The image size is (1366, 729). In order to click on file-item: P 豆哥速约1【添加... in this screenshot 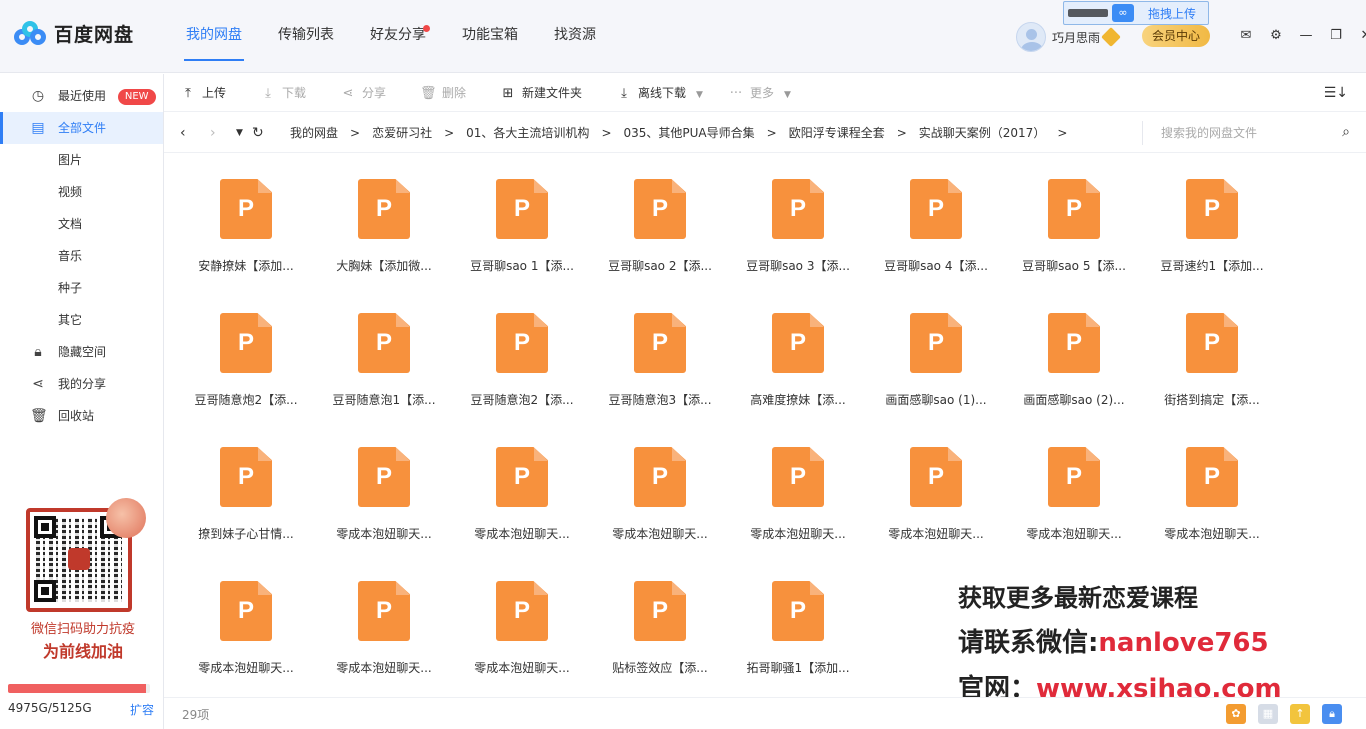, I will do `click(1212, 225)`.